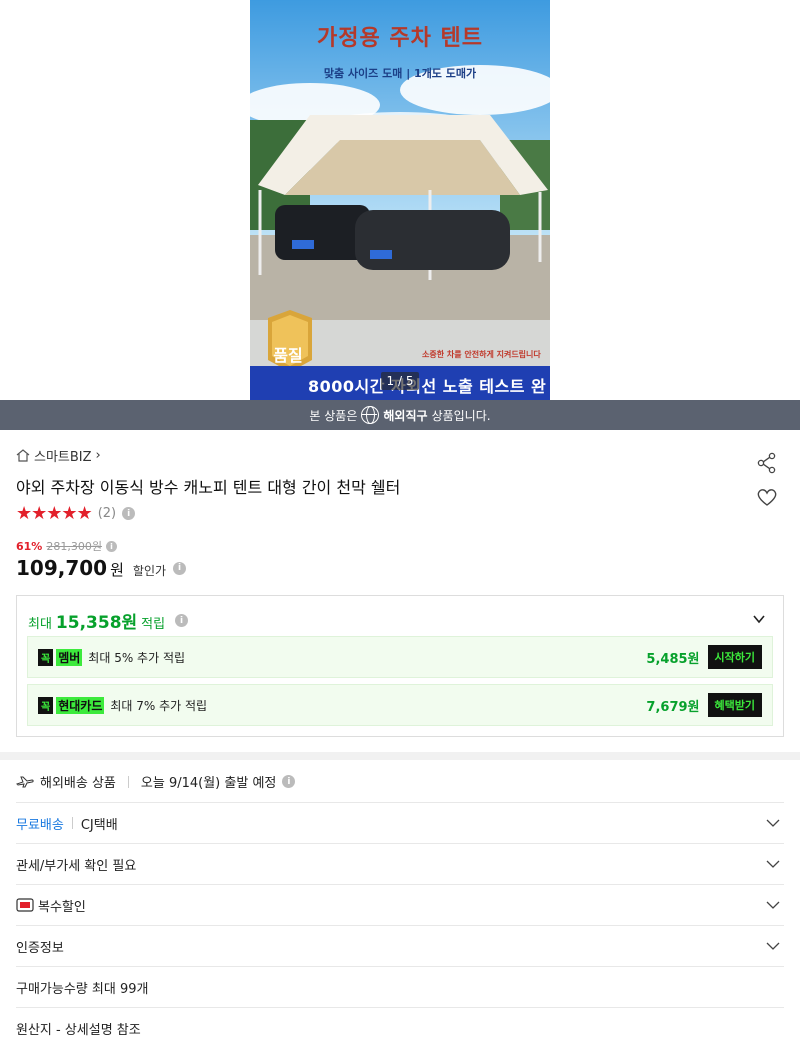 Image resolution: width=800 pixels, height=1060 pixels. I want to click on max-reward-header: 최대 15,358원 적립 i, so click(108, 620).